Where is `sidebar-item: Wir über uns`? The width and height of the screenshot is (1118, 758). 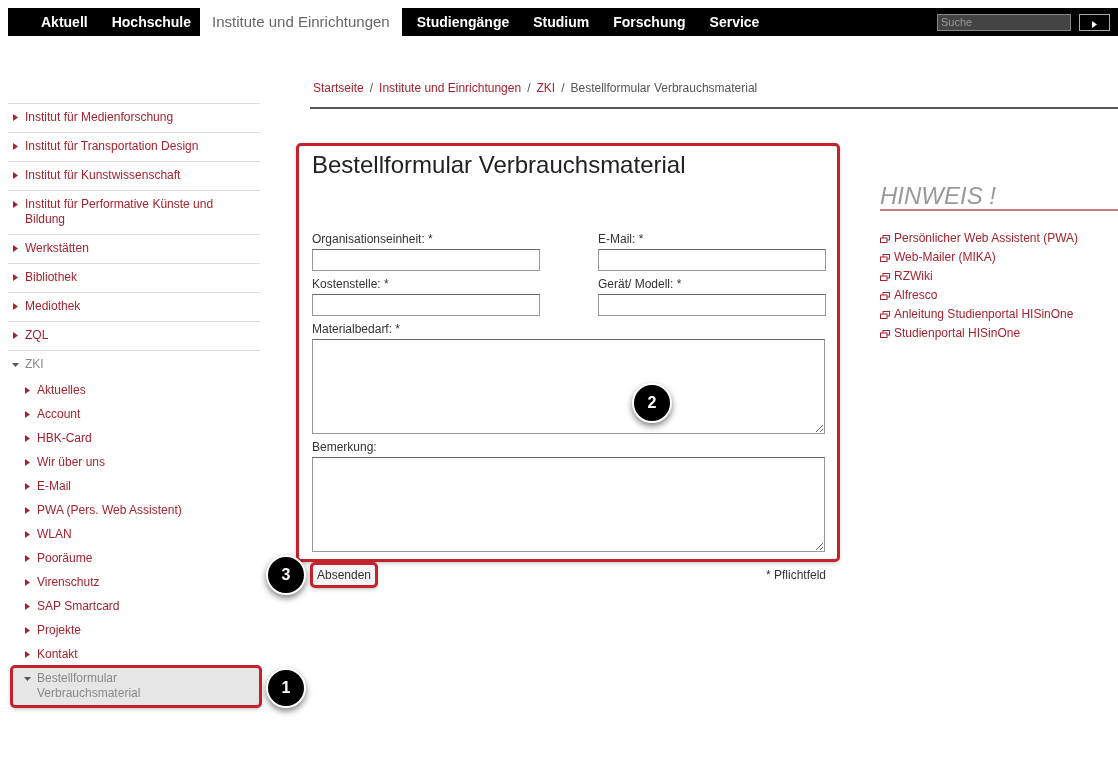 sidebar-item: Wir über uns is located at coordinates (136, 463).